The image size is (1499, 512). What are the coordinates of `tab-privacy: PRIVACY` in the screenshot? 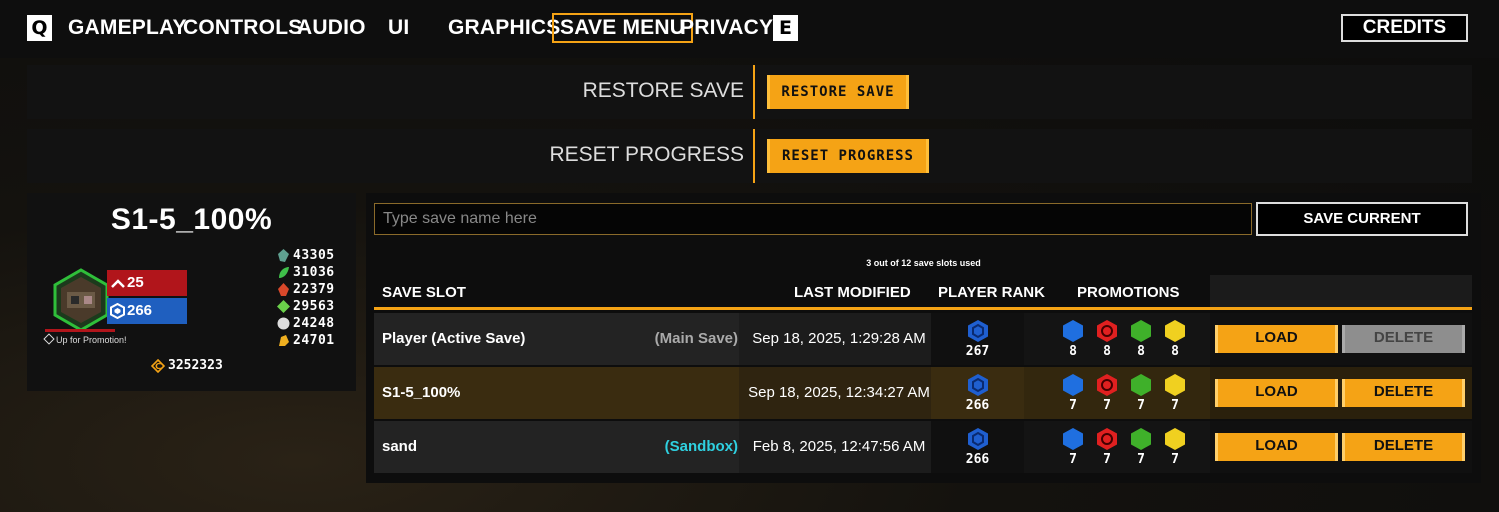 It's located at (726, 28).